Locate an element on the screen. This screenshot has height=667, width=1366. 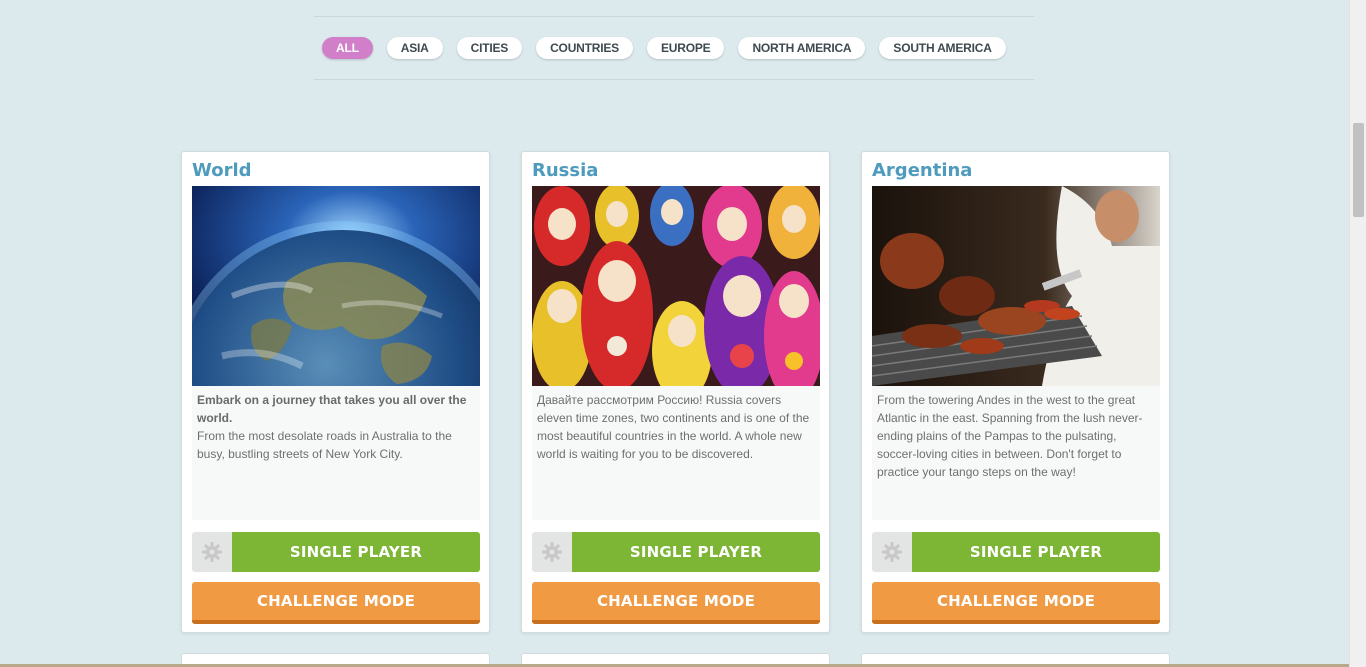
scrollbar-thumb is located at coordinates (1358, 170).